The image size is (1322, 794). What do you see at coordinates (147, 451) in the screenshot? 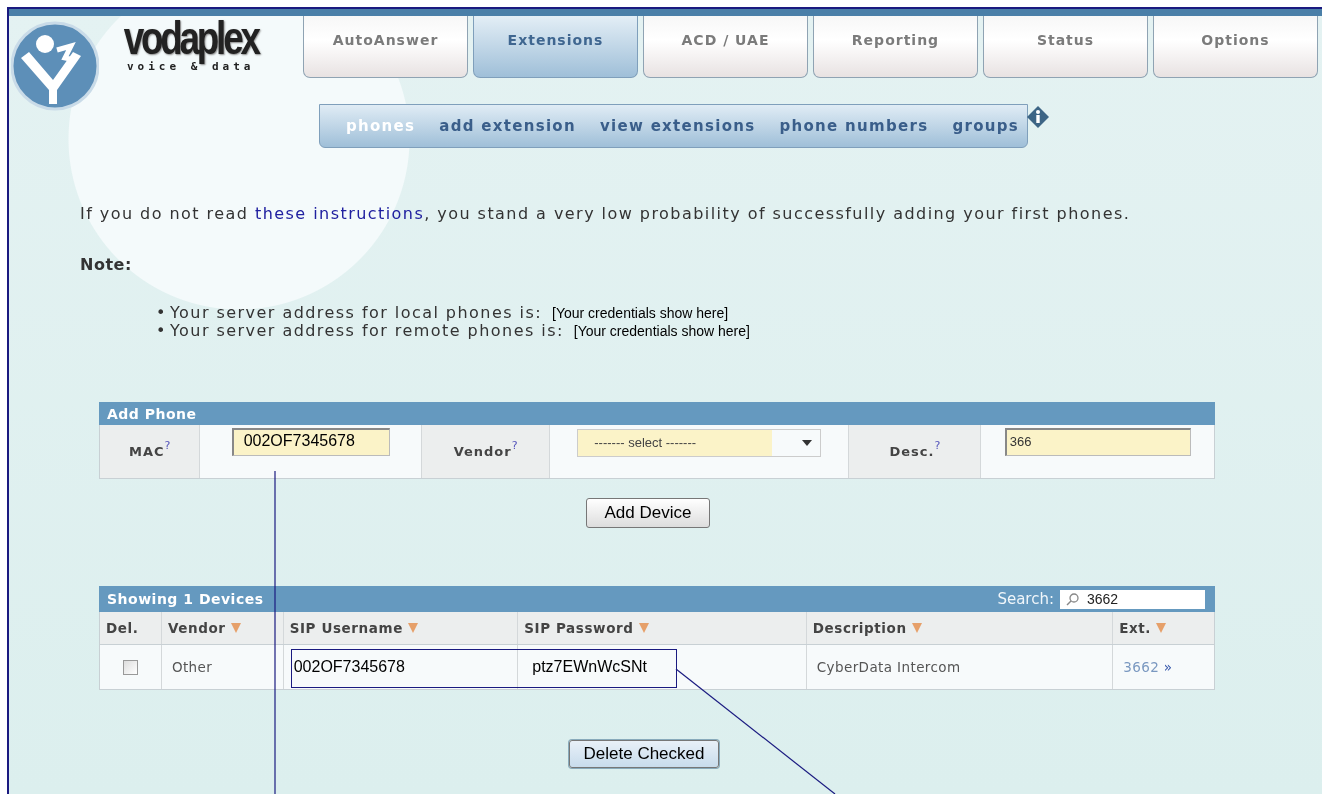
I see `field-label: MAC` at bounding box center [147, 451].